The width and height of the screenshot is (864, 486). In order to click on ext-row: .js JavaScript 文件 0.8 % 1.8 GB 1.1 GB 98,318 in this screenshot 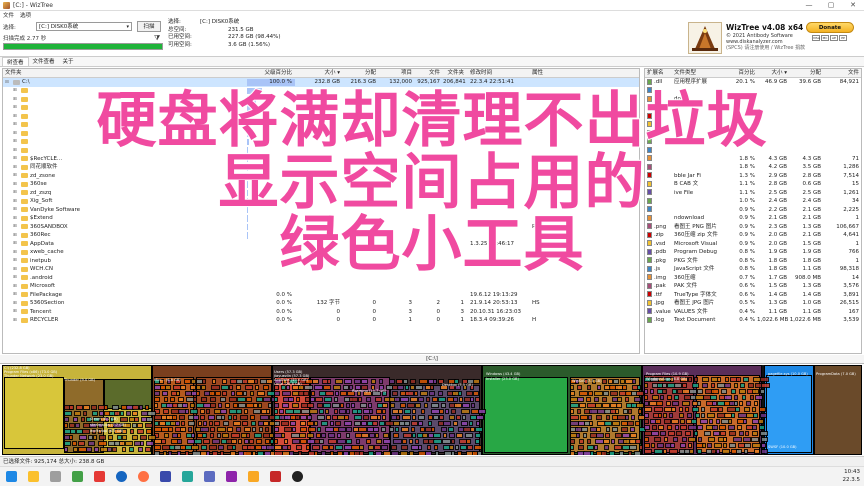, I will do `click(753, 269)`.